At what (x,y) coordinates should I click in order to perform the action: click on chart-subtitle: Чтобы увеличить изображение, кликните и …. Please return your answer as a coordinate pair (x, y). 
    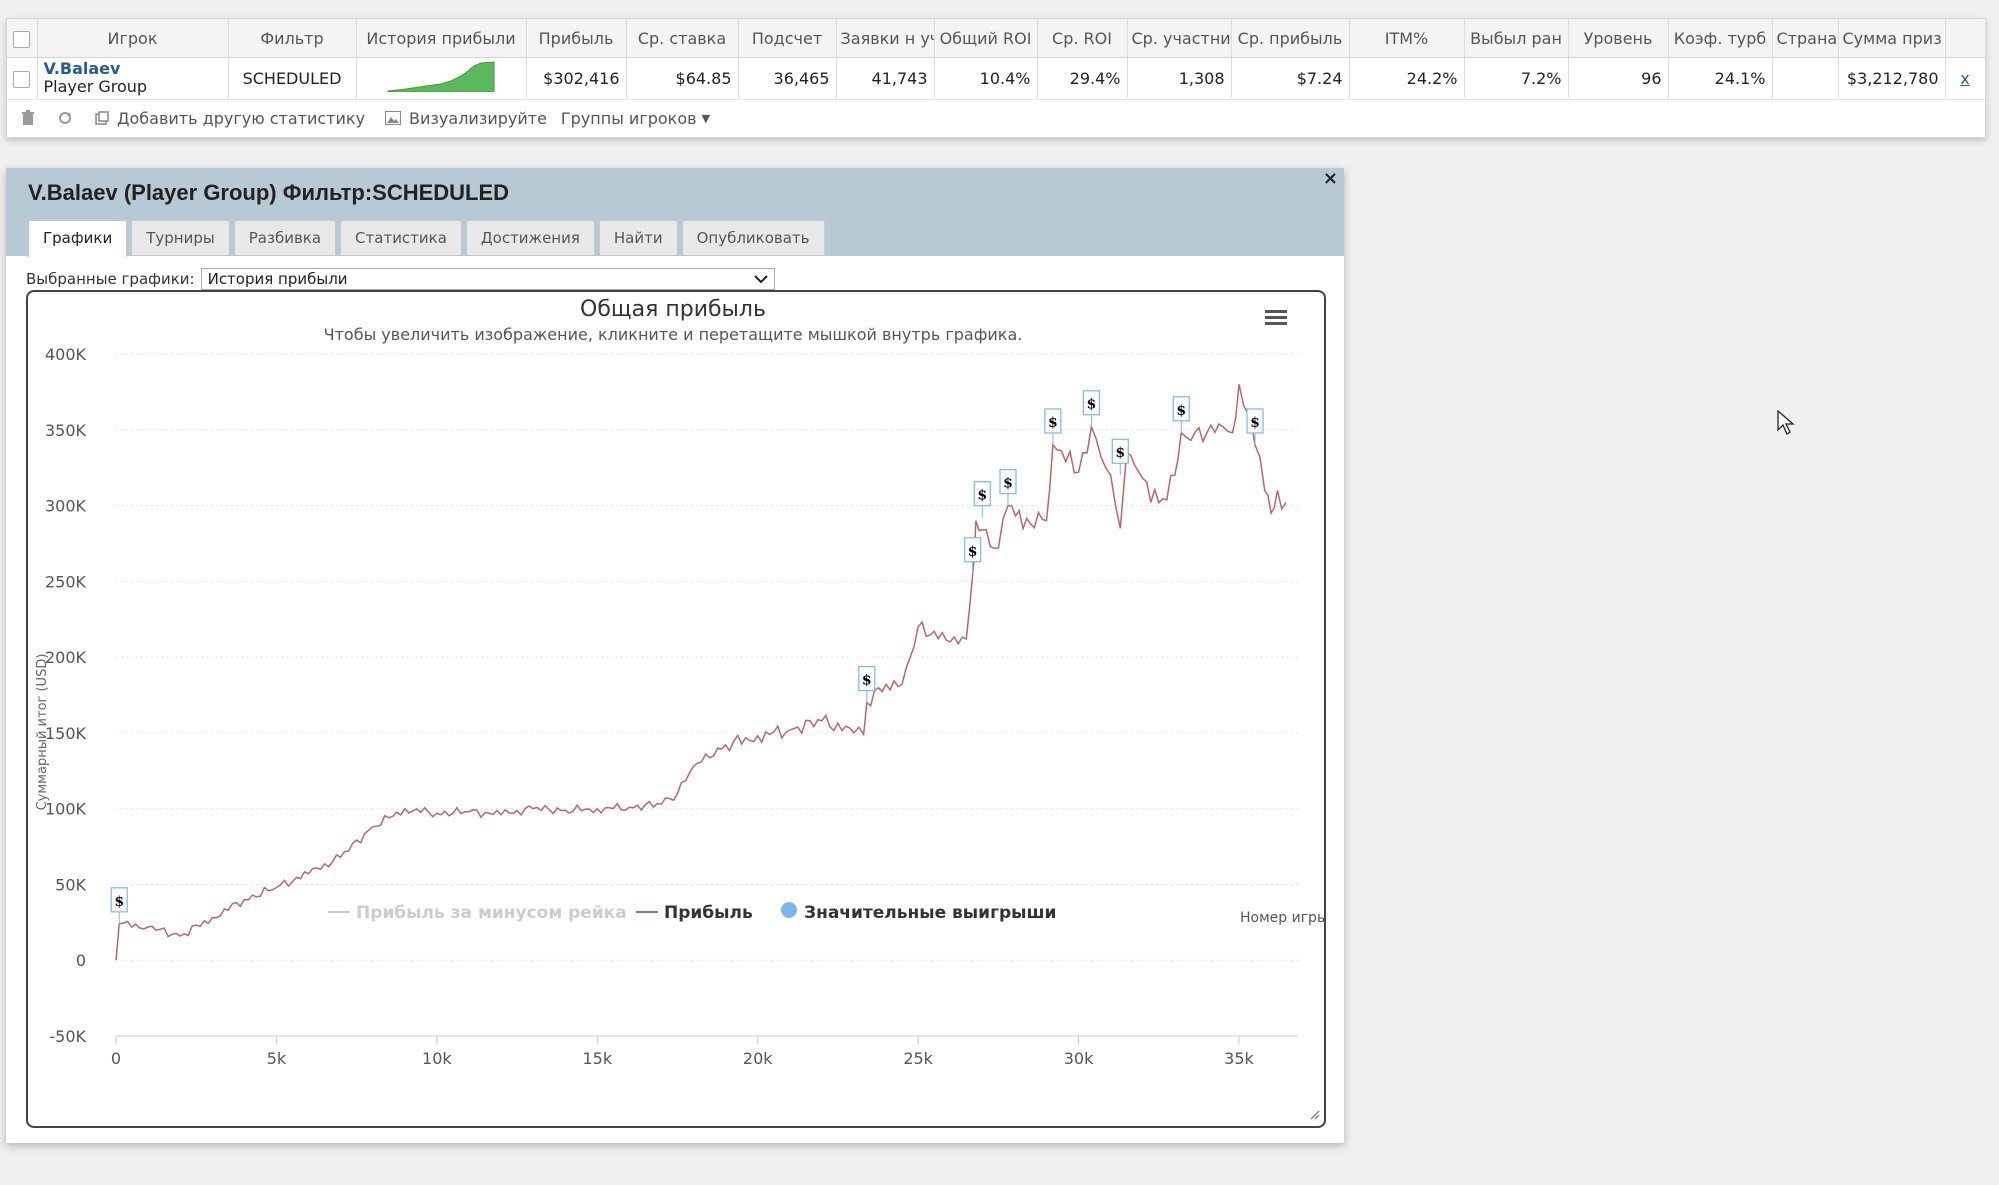
    Looking at the image, I should click on (673, 334).